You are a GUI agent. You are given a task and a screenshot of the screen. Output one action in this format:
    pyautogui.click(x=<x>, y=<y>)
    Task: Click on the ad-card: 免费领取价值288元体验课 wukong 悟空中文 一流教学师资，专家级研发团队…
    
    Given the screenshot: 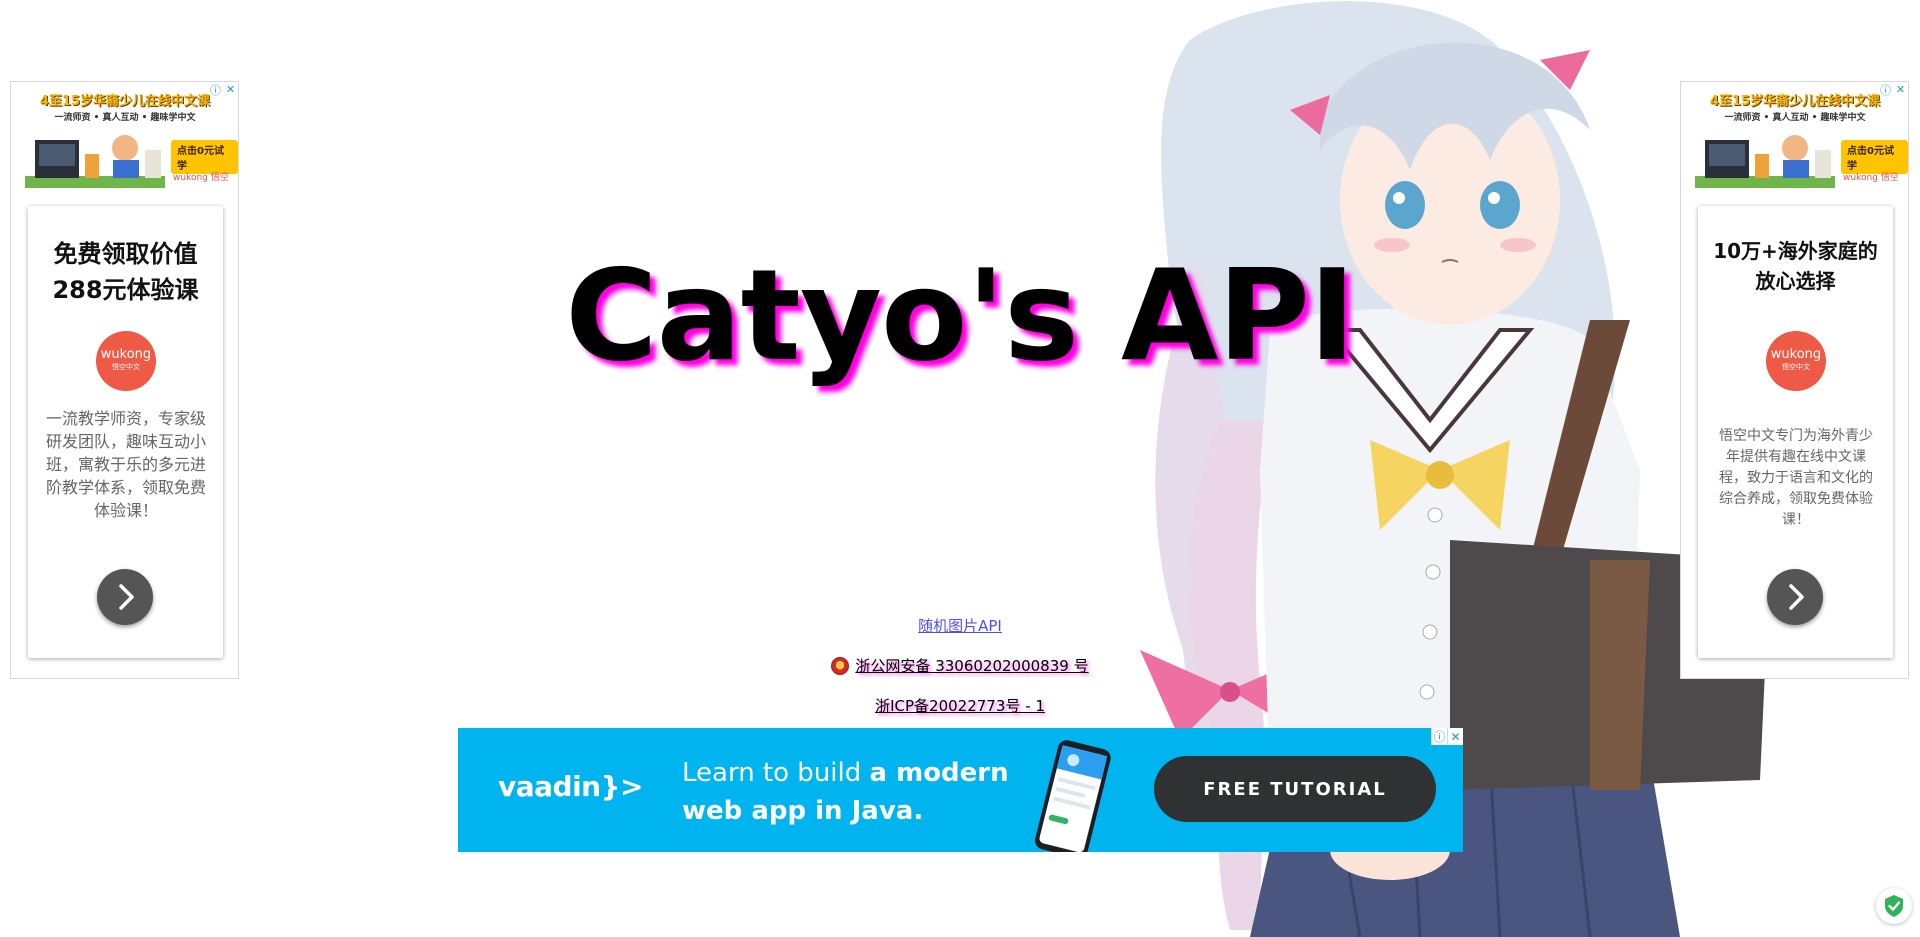 What is the action you would take?
    pyautogui.click(x=125, y=432)
    